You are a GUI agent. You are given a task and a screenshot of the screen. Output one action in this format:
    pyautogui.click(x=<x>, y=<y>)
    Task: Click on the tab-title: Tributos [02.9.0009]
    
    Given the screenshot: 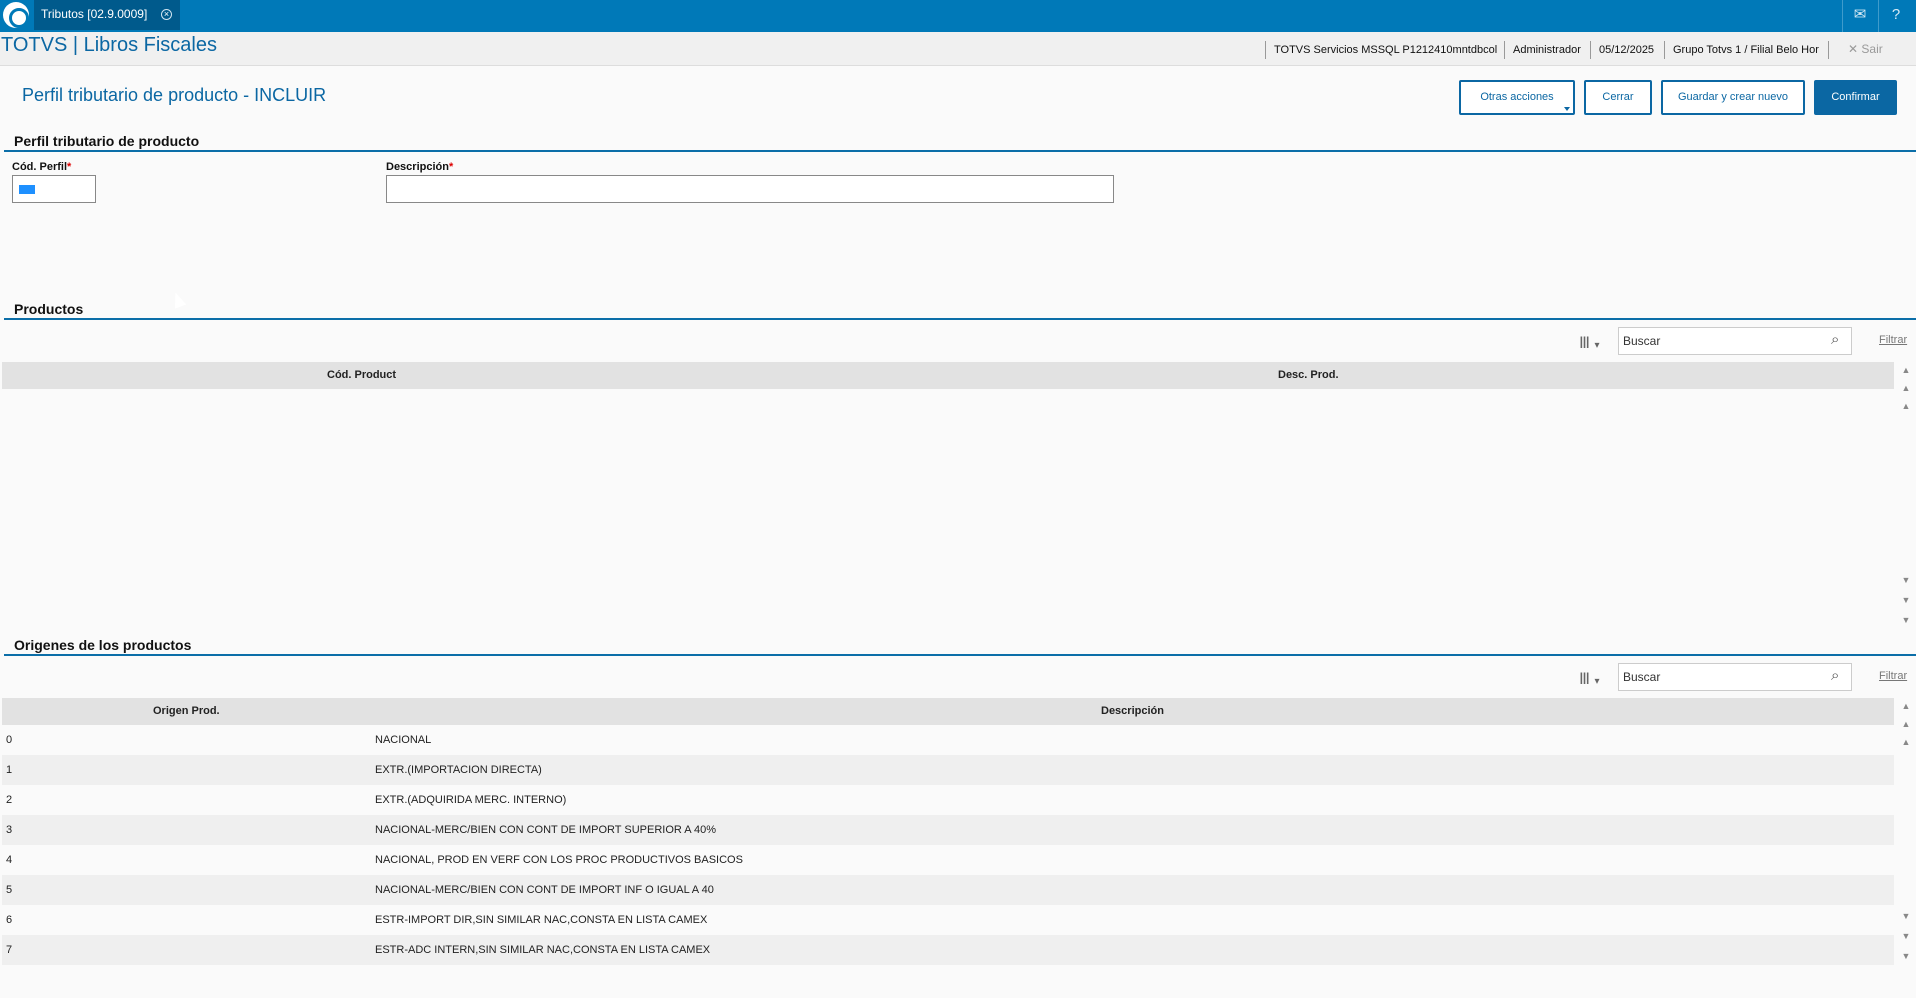 What is the action you would take?
    pyautogui.click(x=94, y=14)
    